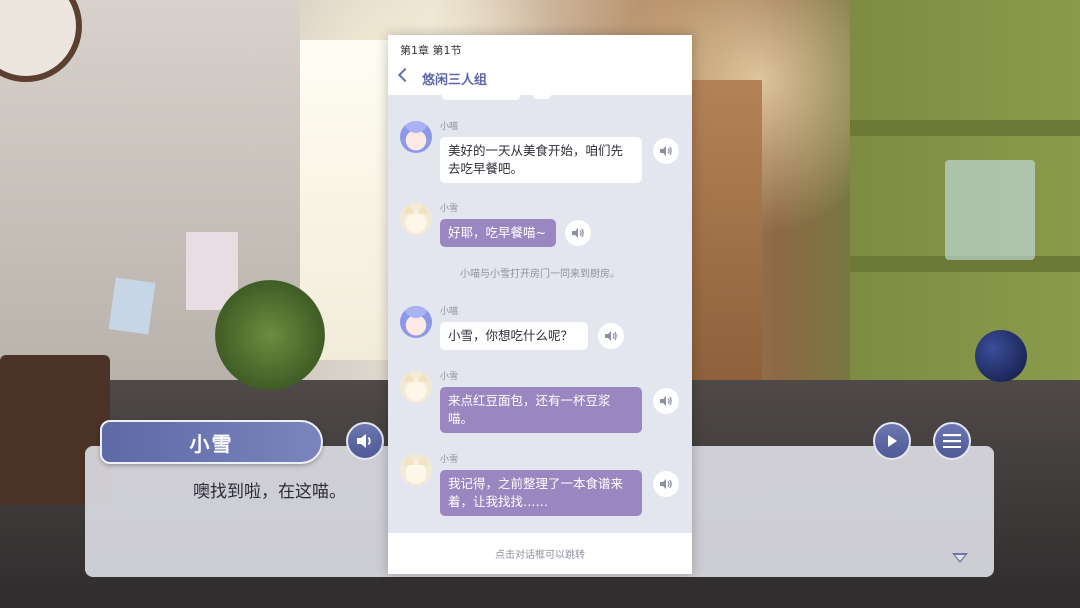  I want to click on panel-header: 第1章 第1节 悠闲三人组, so click(540, 65).